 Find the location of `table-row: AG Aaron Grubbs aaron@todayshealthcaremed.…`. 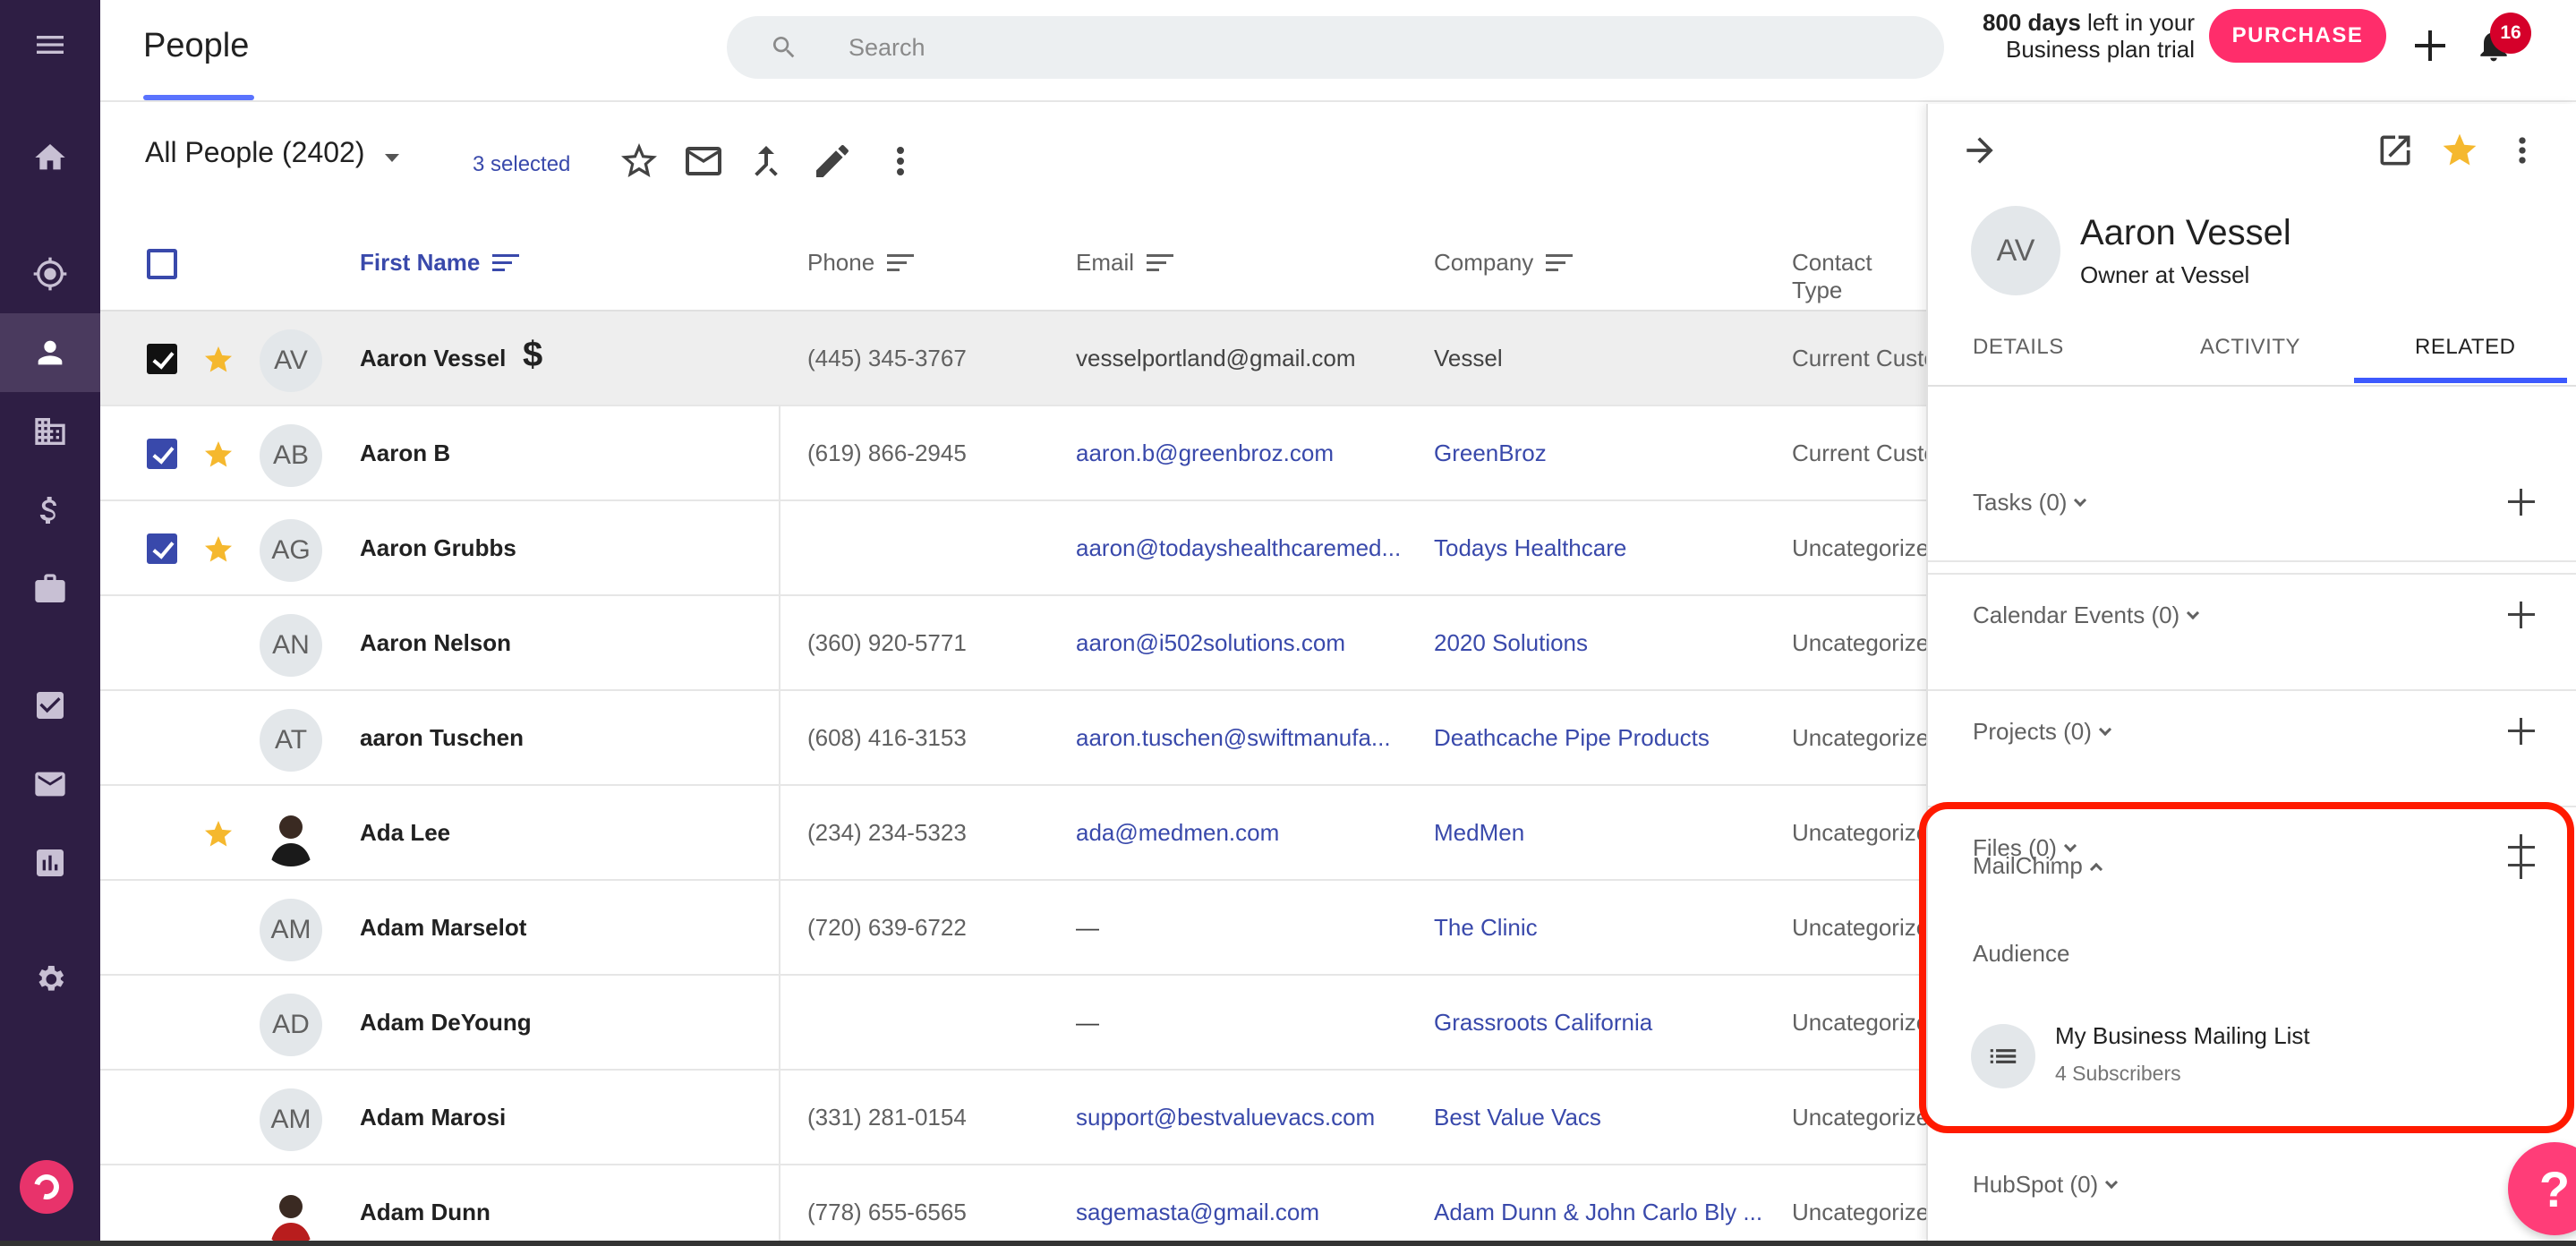

table-row: AG Aaron Grubbs aaron@todayshealthcaremed.… is located at coordinates (1013, 548).